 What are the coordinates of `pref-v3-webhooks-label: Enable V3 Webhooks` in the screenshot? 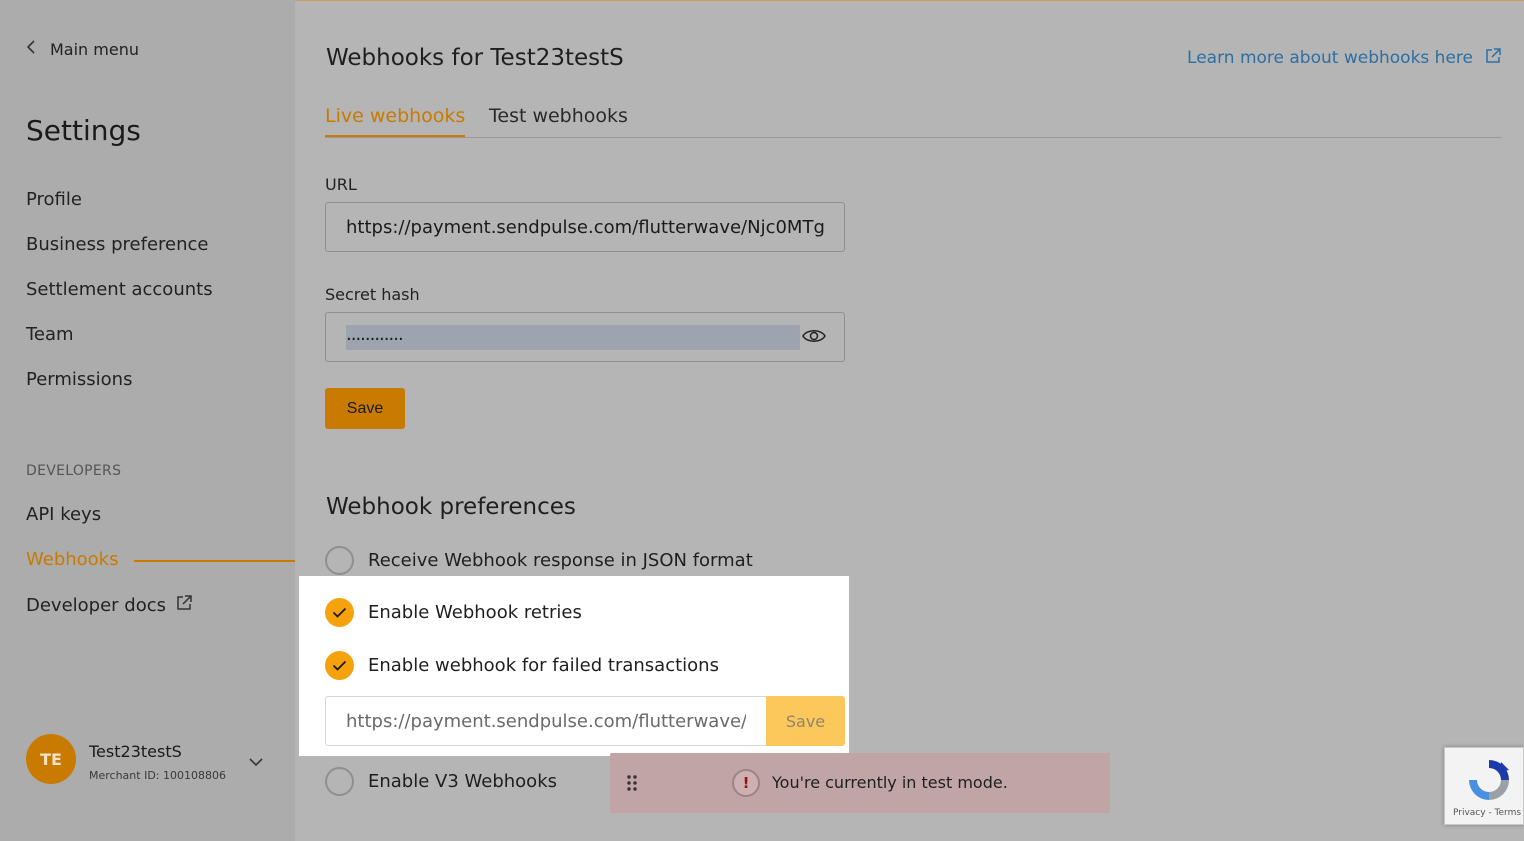 It's located at (462, 781).